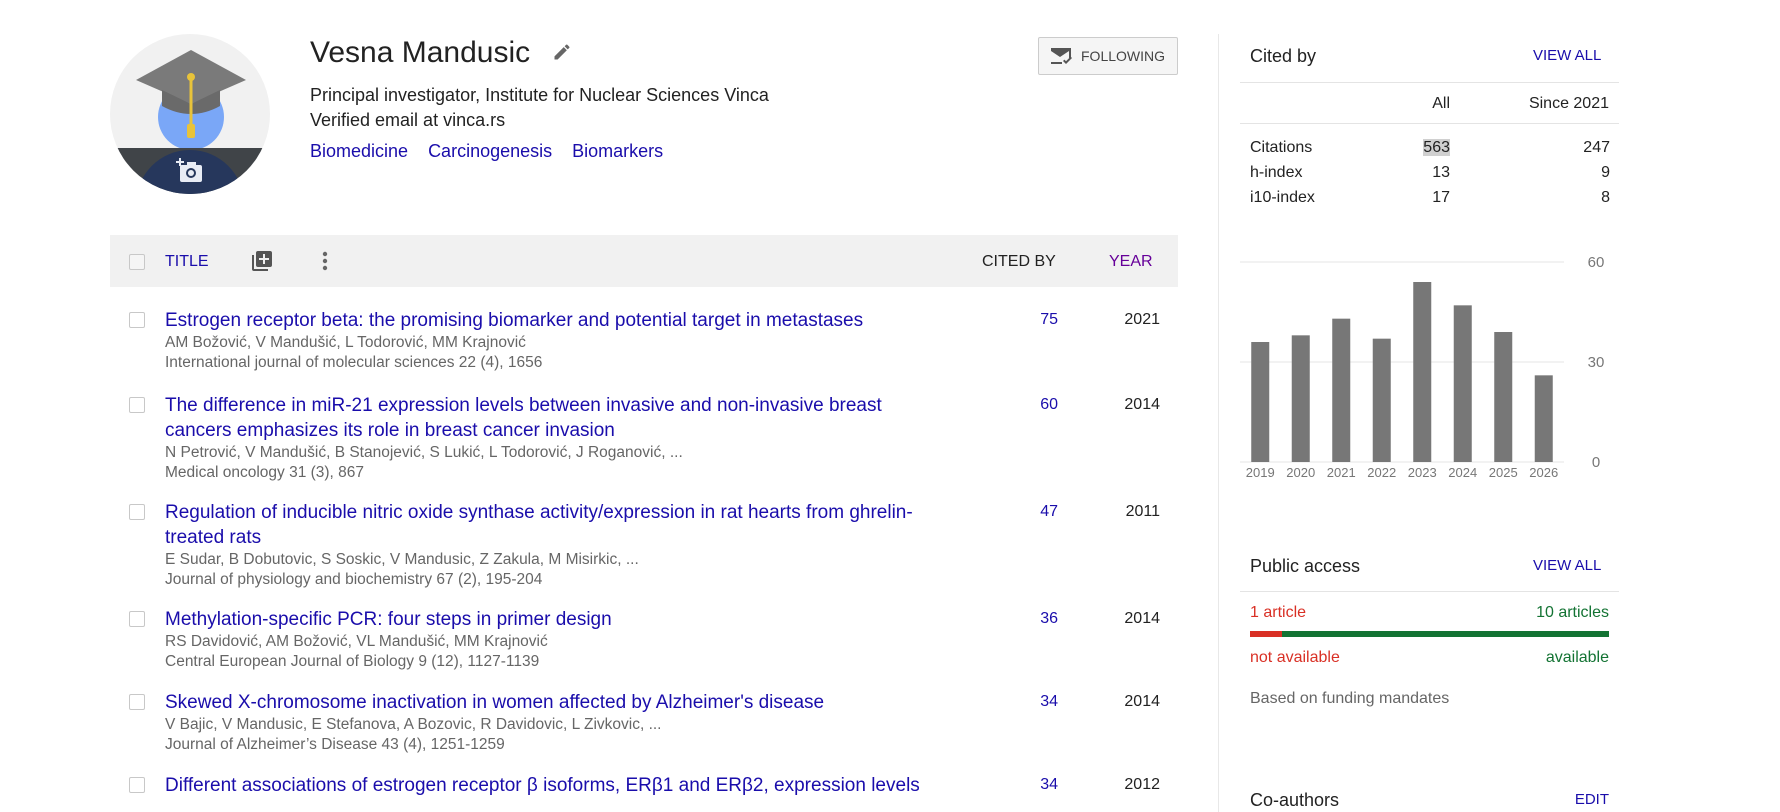  What do you see at coordinates (187, 262) in the screenshot?
I see `sort-by-title: TITLE` at bounding box center [187, 262].